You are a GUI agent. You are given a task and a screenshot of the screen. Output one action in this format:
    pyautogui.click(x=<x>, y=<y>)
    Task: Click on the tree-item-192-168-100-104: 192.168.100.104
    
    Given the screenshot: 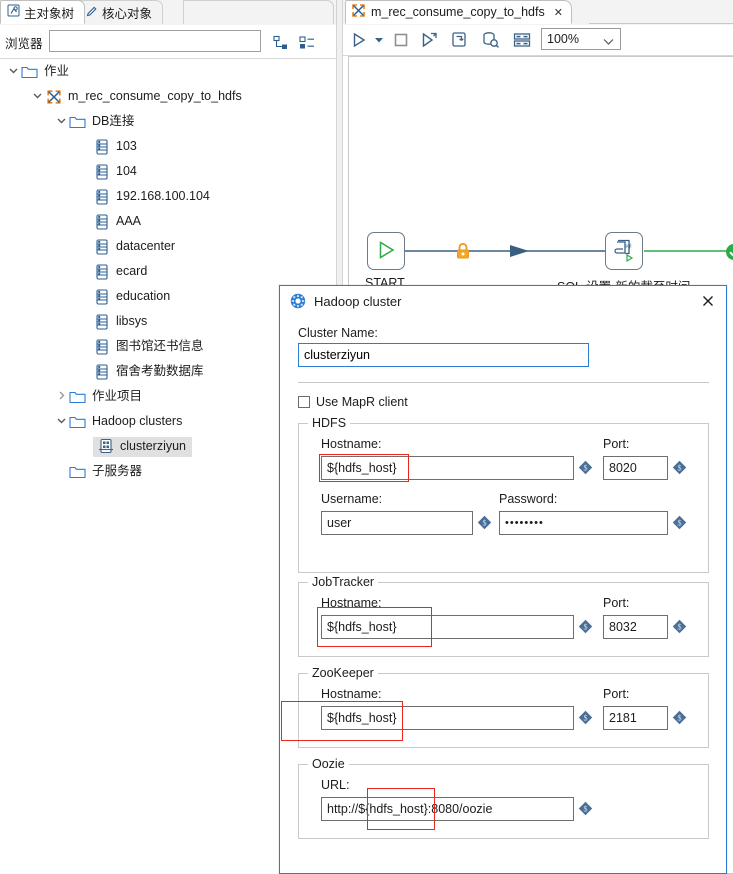 What is the action you would take?
    pyautogui.click(x=165, y=196)
    